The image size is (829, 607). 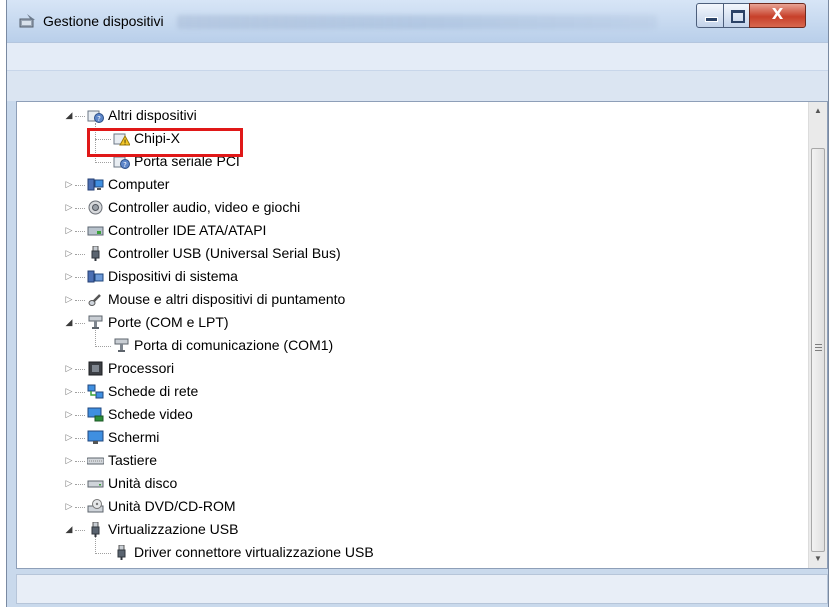 I want to click on window-title: Gestione dispositivi, so click(x=103, y=21).